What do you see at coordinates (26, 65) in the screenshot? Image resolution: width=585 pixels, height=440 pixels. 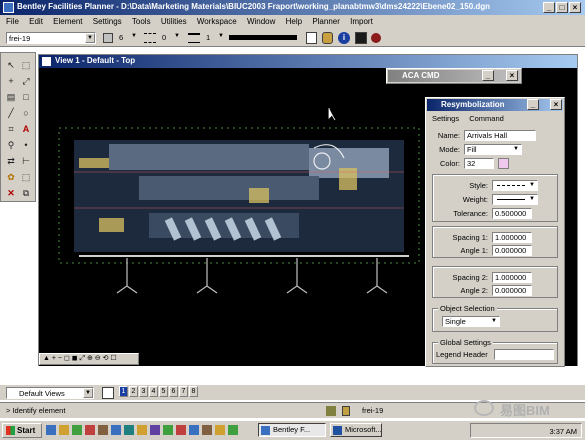 I see `fence-icon: ⬚` at bounding box center [26, 65].